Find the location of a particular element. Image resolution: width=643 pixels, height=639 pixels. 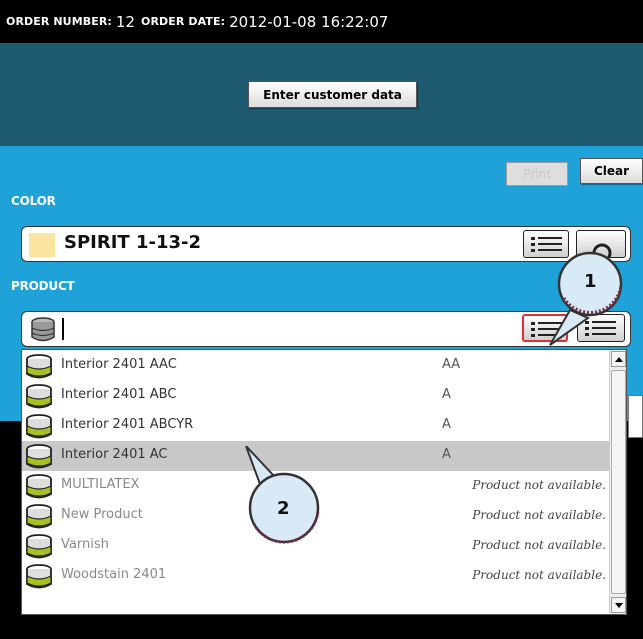

order-date-value: 2012-01-08 16:22:07 is located at coordinates (309, 21).